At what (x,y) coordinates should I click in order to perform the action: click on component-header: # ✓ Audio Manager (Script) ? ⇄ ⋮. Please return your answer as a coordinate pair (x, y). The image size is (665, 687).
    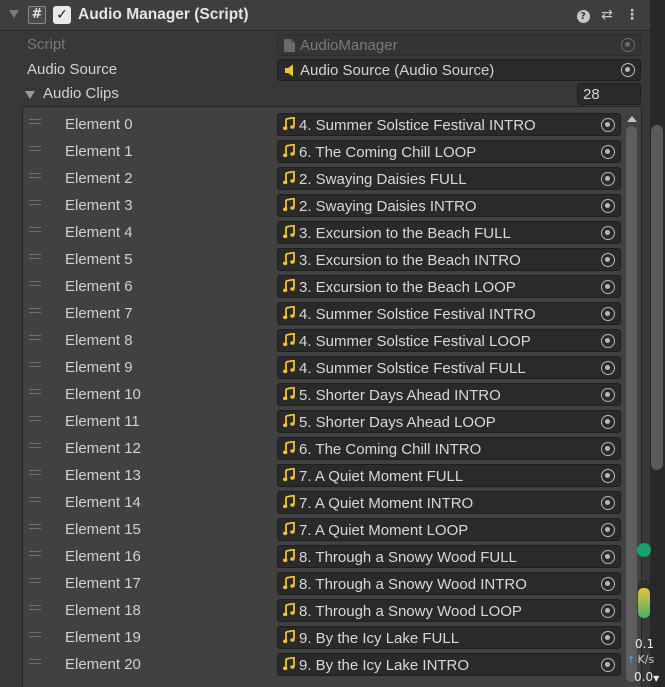
    Looking at the image, I should click on (332, 15).